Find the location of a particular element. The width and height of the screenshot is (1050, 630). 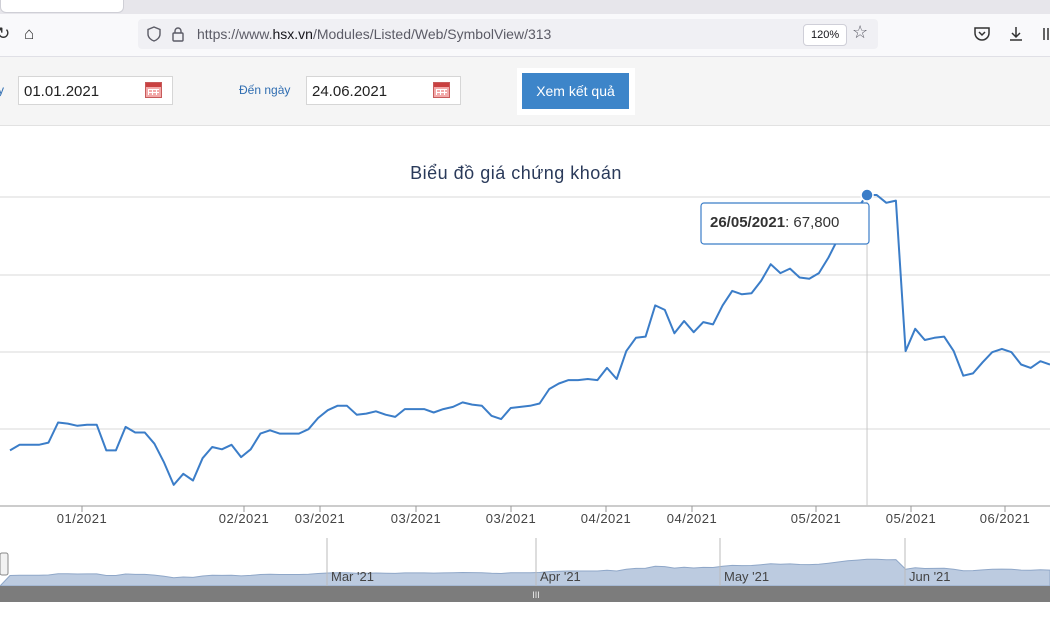

from-date-input: 01.01.2021 is located at coordinates (95, 90).